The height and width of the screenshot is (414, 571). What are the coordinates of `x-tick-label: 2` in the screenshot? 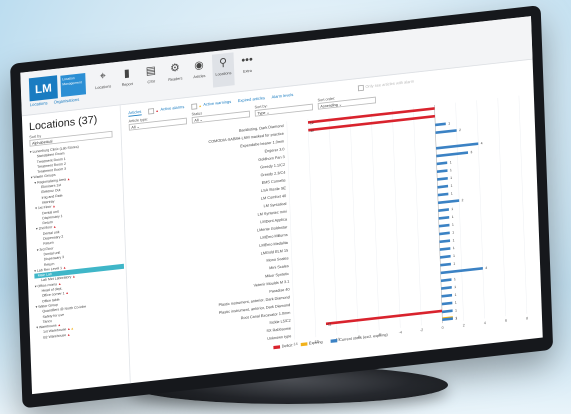 It's located at (464, 325).